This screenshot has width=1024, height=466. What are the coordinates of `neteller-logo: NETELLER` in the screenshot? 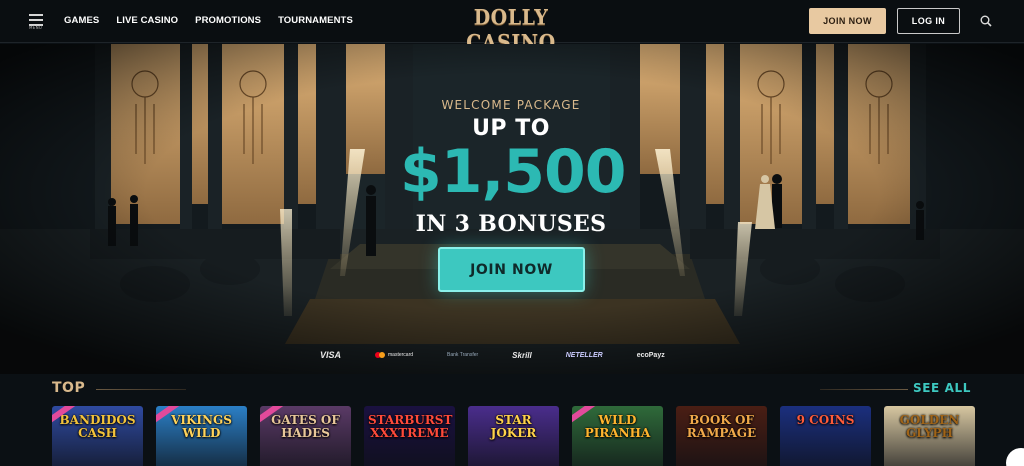 It's located at (584, 355).